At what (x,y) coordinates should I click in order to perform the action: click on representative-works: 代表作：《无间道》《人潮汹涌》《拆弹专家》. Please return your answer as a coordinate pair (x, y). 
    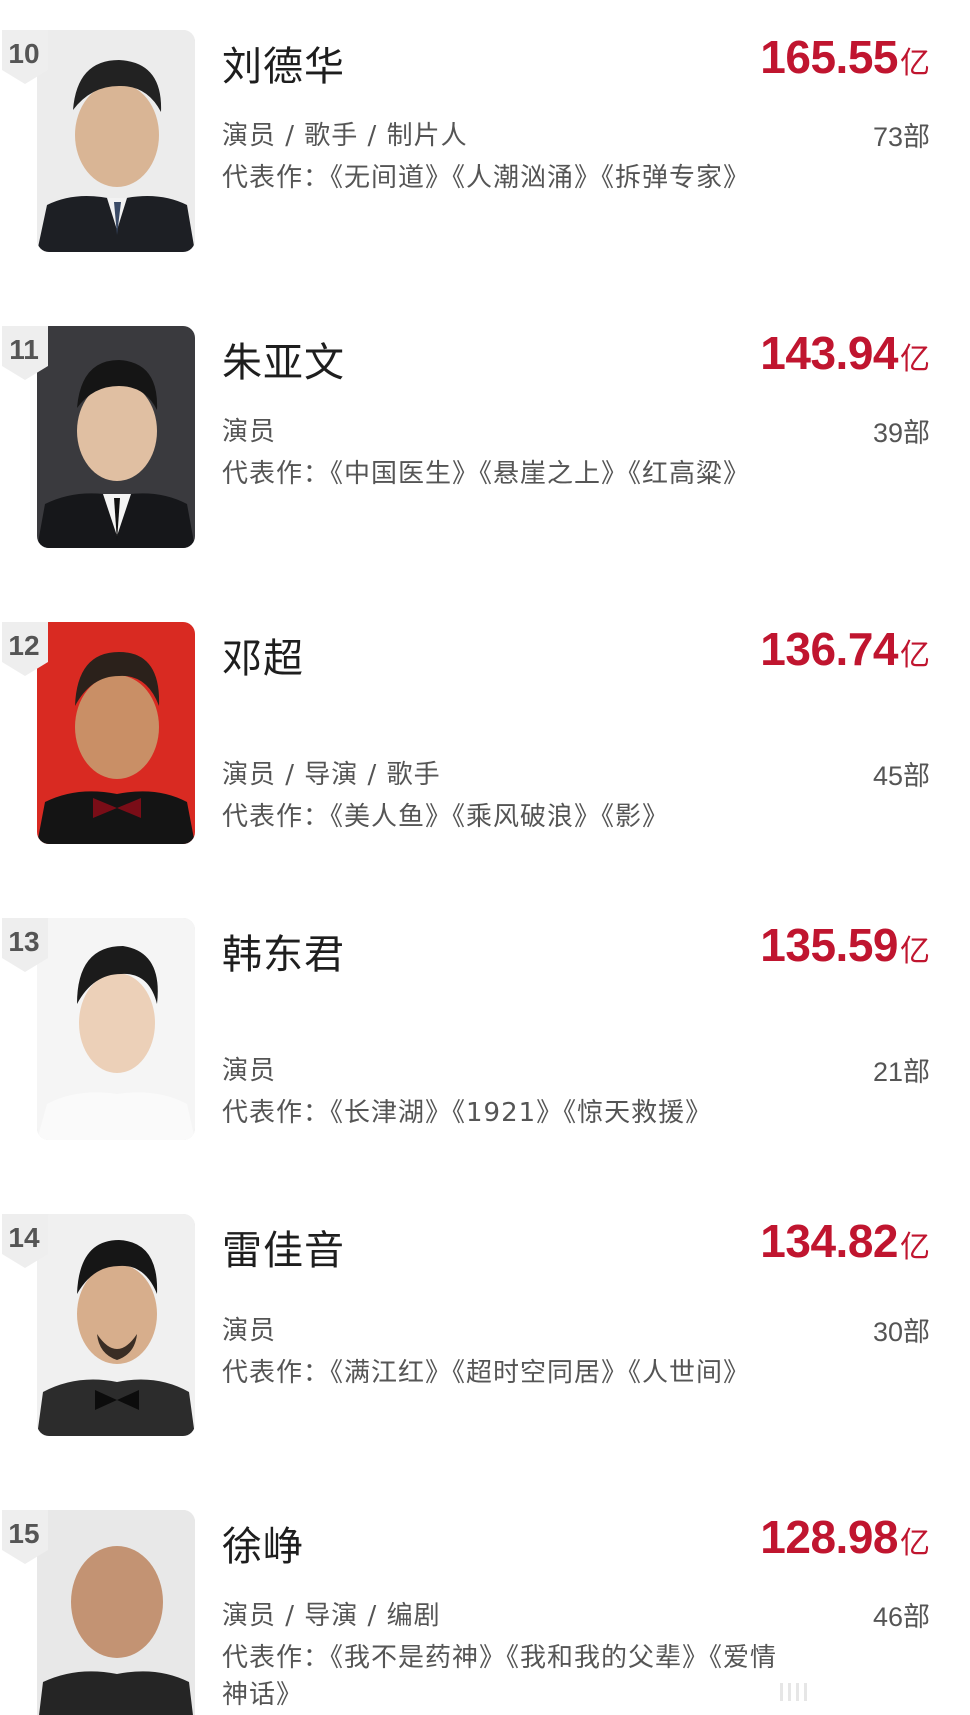
    Looking at the image, I should click on (486, 178).